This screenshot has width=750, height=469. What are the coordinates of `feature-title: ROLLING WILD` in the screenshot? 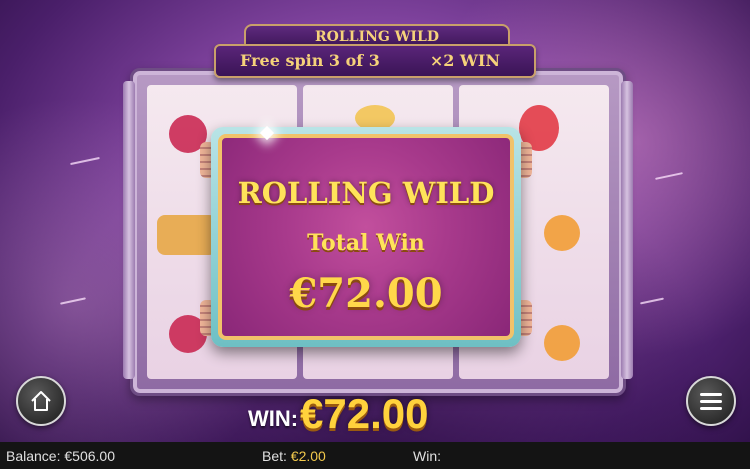 It's located at (377, 37).